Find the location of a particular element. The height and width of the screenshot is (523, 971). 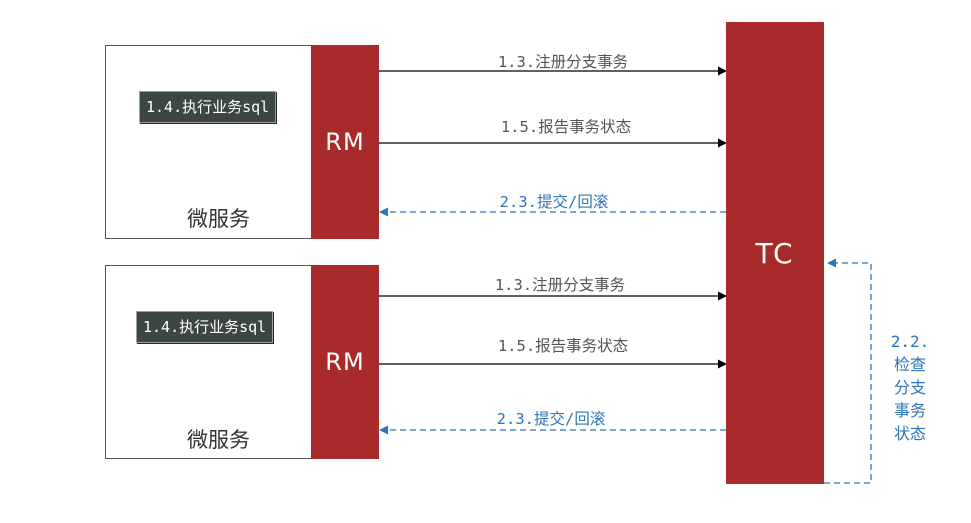

tc-box: TC is located at coordinates (775, 253).